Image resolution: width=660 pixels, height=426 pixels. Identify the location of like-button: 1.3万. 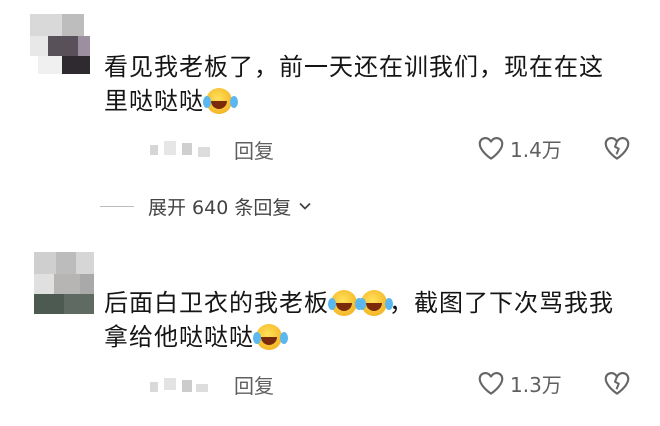
(519, 383).